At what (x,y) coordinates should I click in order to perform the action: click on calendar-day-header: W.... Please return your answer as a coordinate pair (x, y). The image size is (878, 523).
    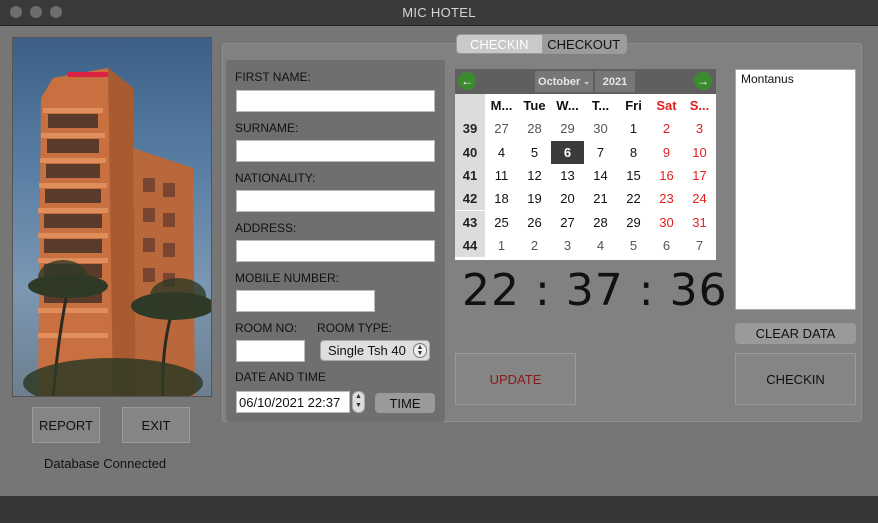
    Looking at the image, I should click on (567, 106).